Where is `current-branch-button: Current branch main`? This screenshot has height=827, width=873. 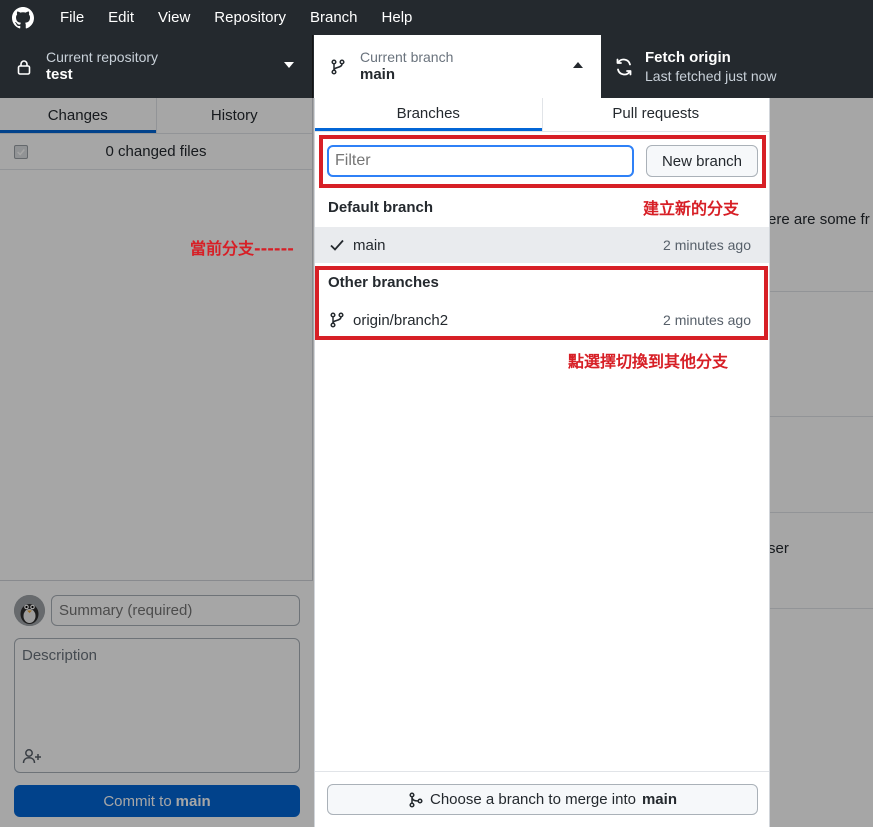 current-branch-button: Current branch main is located at coordinates (457, 66).